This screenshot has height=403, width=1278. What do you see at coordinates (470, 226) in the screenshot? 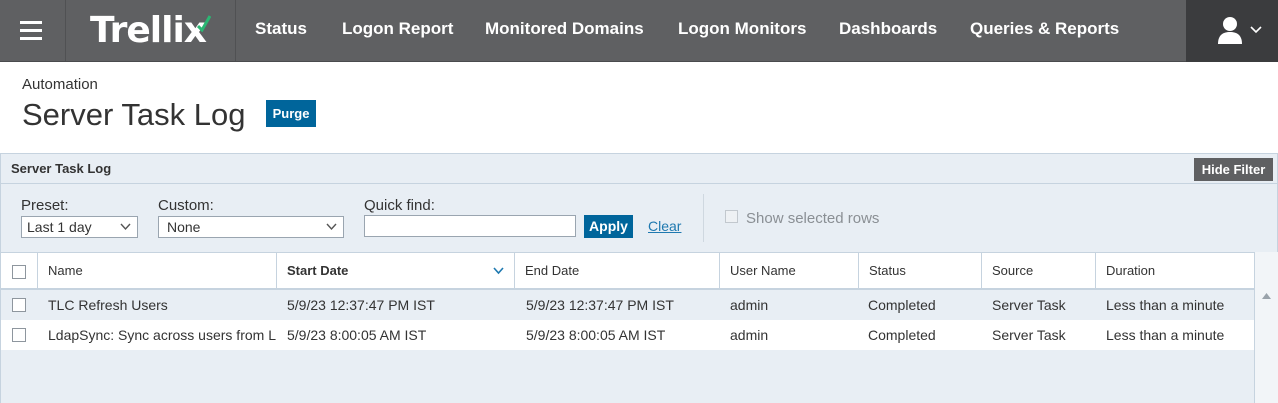
I see `quickfind-input` at bounding box center [470, 226].